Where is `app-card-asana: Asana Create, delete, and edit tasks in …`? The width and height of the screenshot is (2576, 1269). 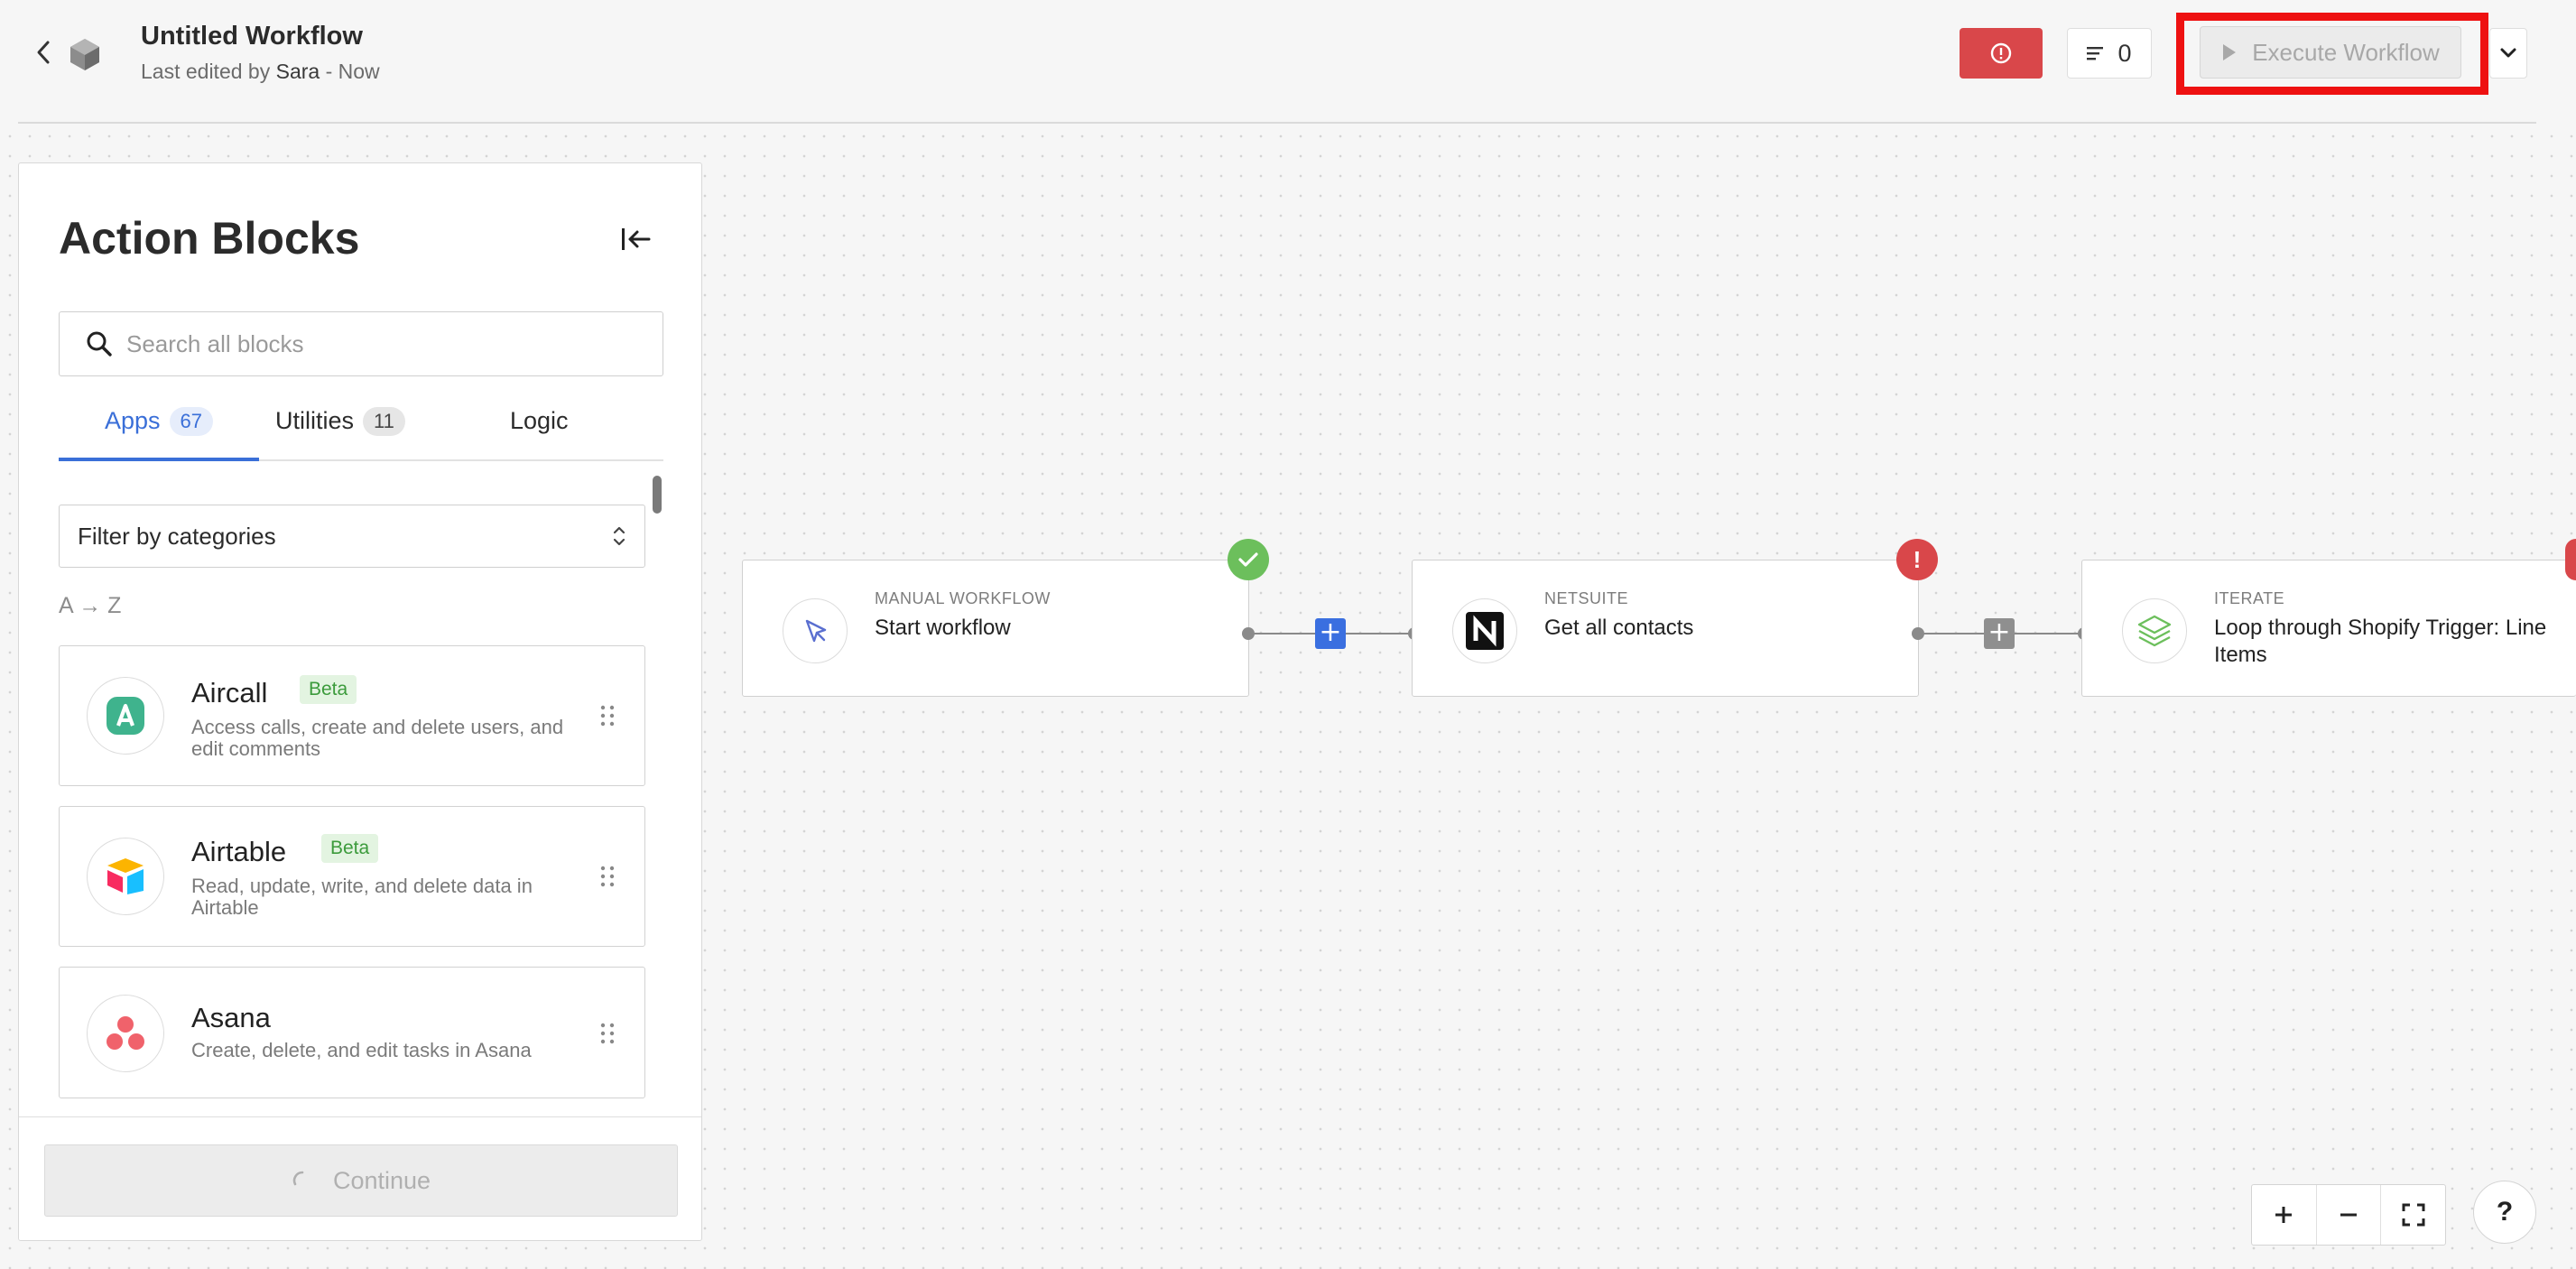
app-card-asana: Asana Create, delete, and edit tasks in … is located at coordinates (352, 1032).